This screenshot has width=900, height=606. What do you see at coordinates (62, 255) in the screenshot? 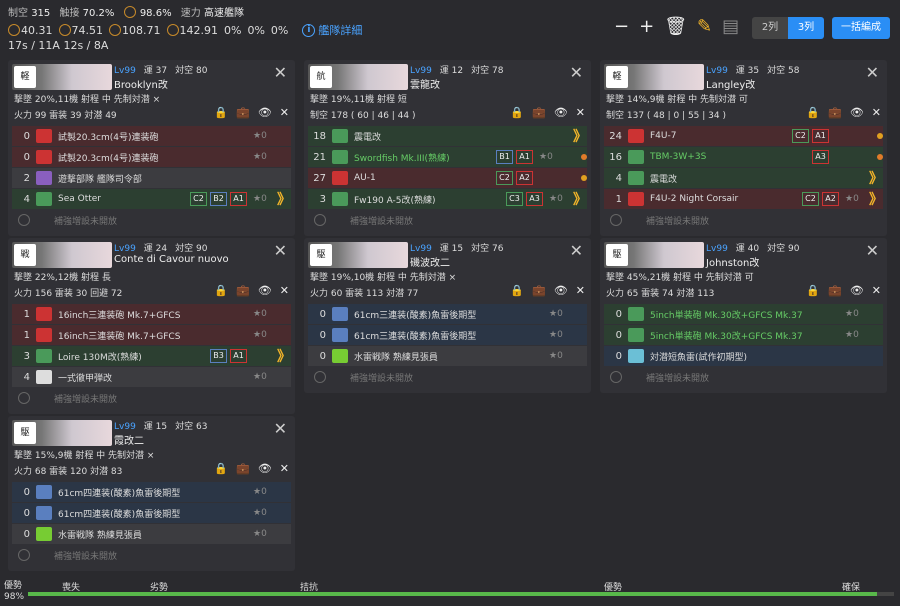
I see `ship-banner: 戦` at bounding box center [62, 255].